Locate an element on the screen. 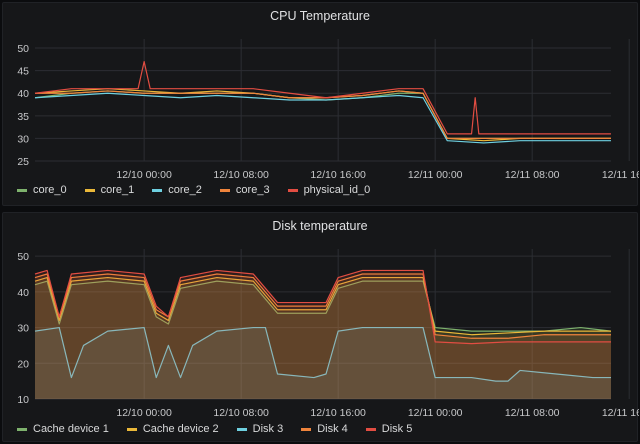 This screenshot has width=640, height=444. legend-item: Disk 5 is located at coordinates (389, 429).